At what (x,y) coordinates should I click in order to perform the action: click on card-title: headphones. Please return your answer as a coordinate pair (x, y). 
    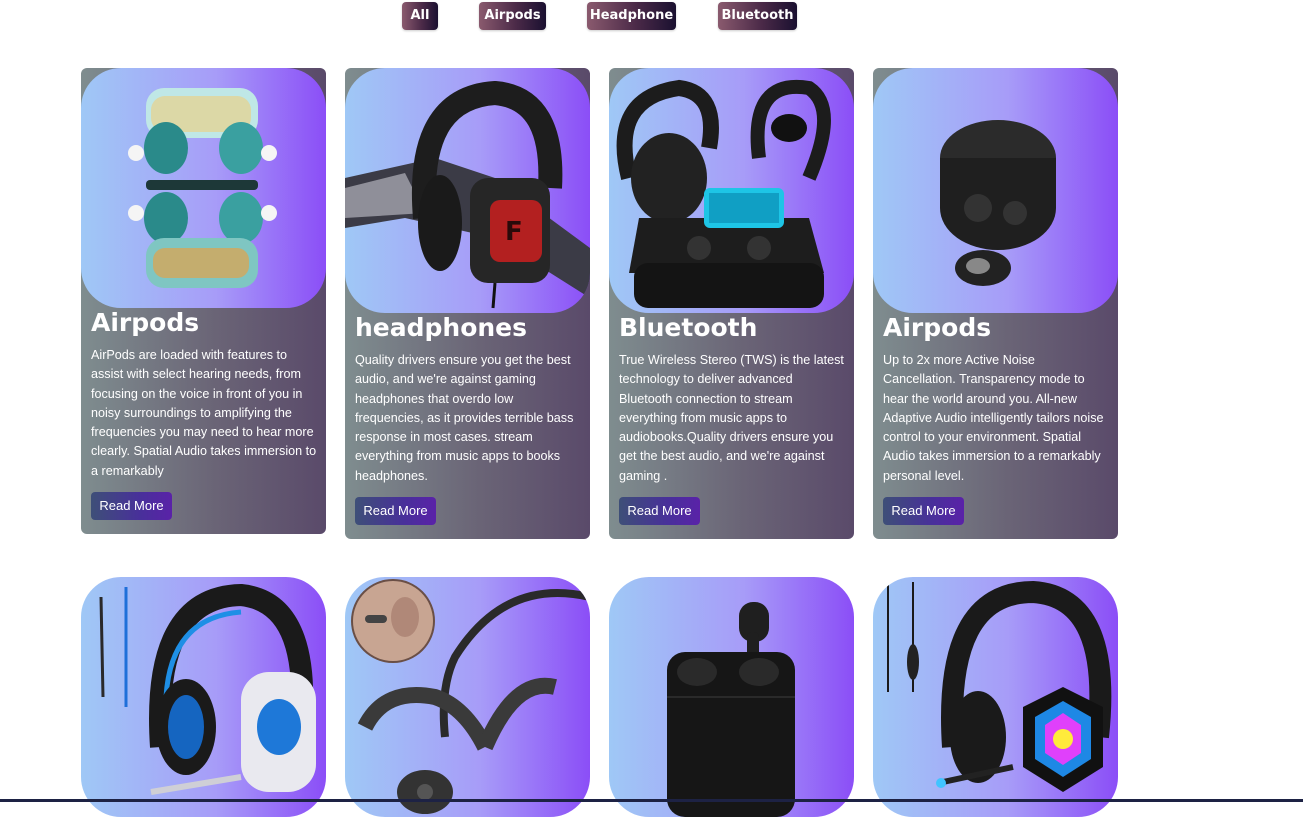
    Looking at the image, I should click on (441, 327).